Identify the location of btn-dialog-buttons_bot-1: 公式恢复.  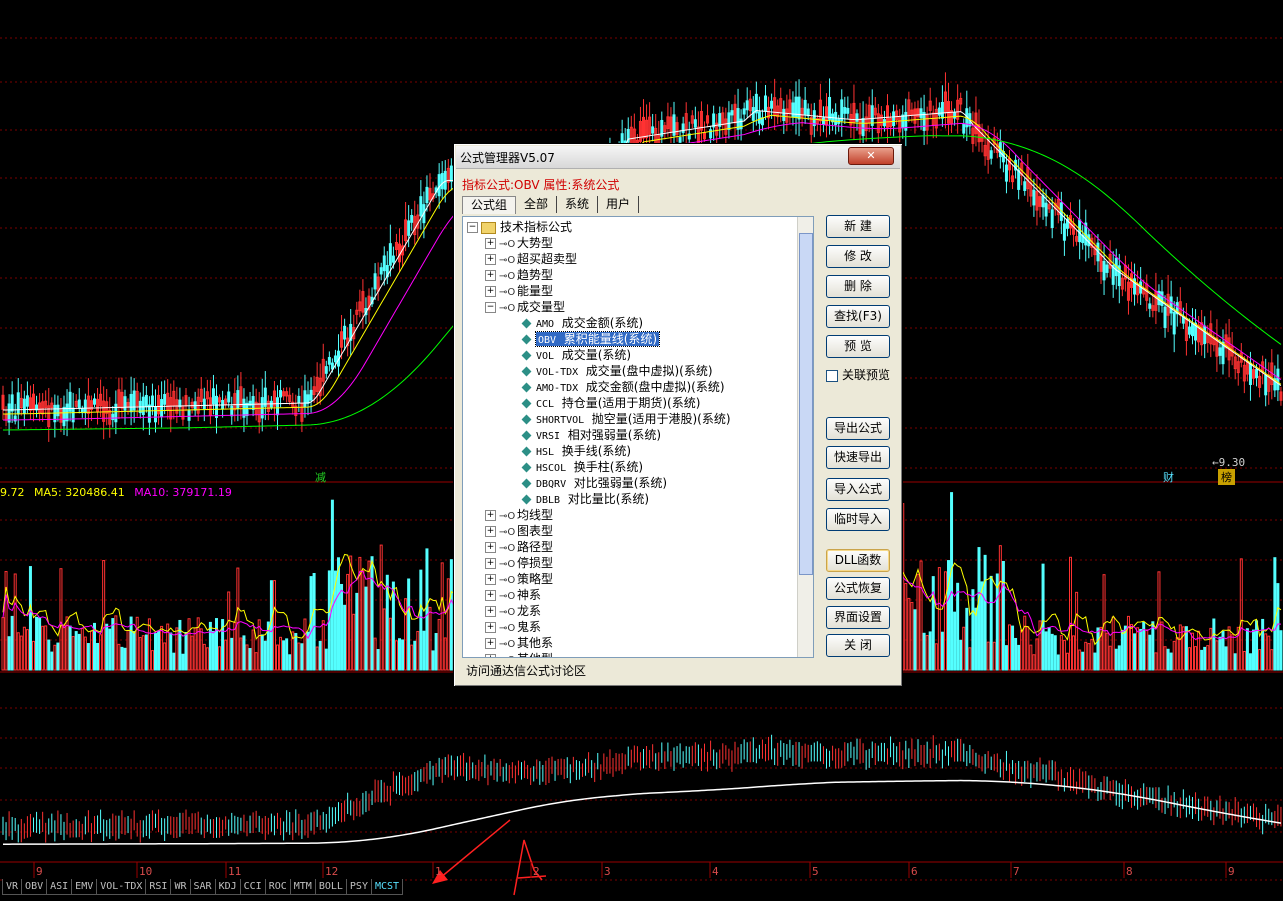
(858, 588).